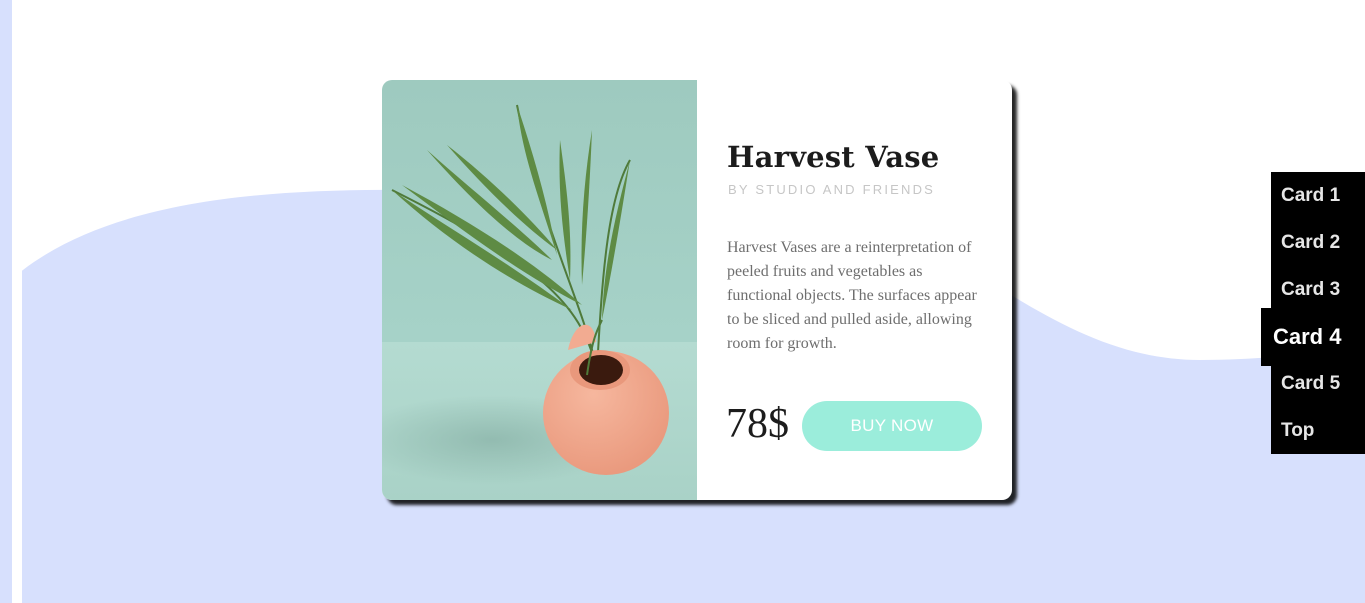 This screenshot has height=603, width=1365. What do you see at coordinates (757, 424) in the screenshot?
I see `product-price: 78$` at bounding box center [757, 424].